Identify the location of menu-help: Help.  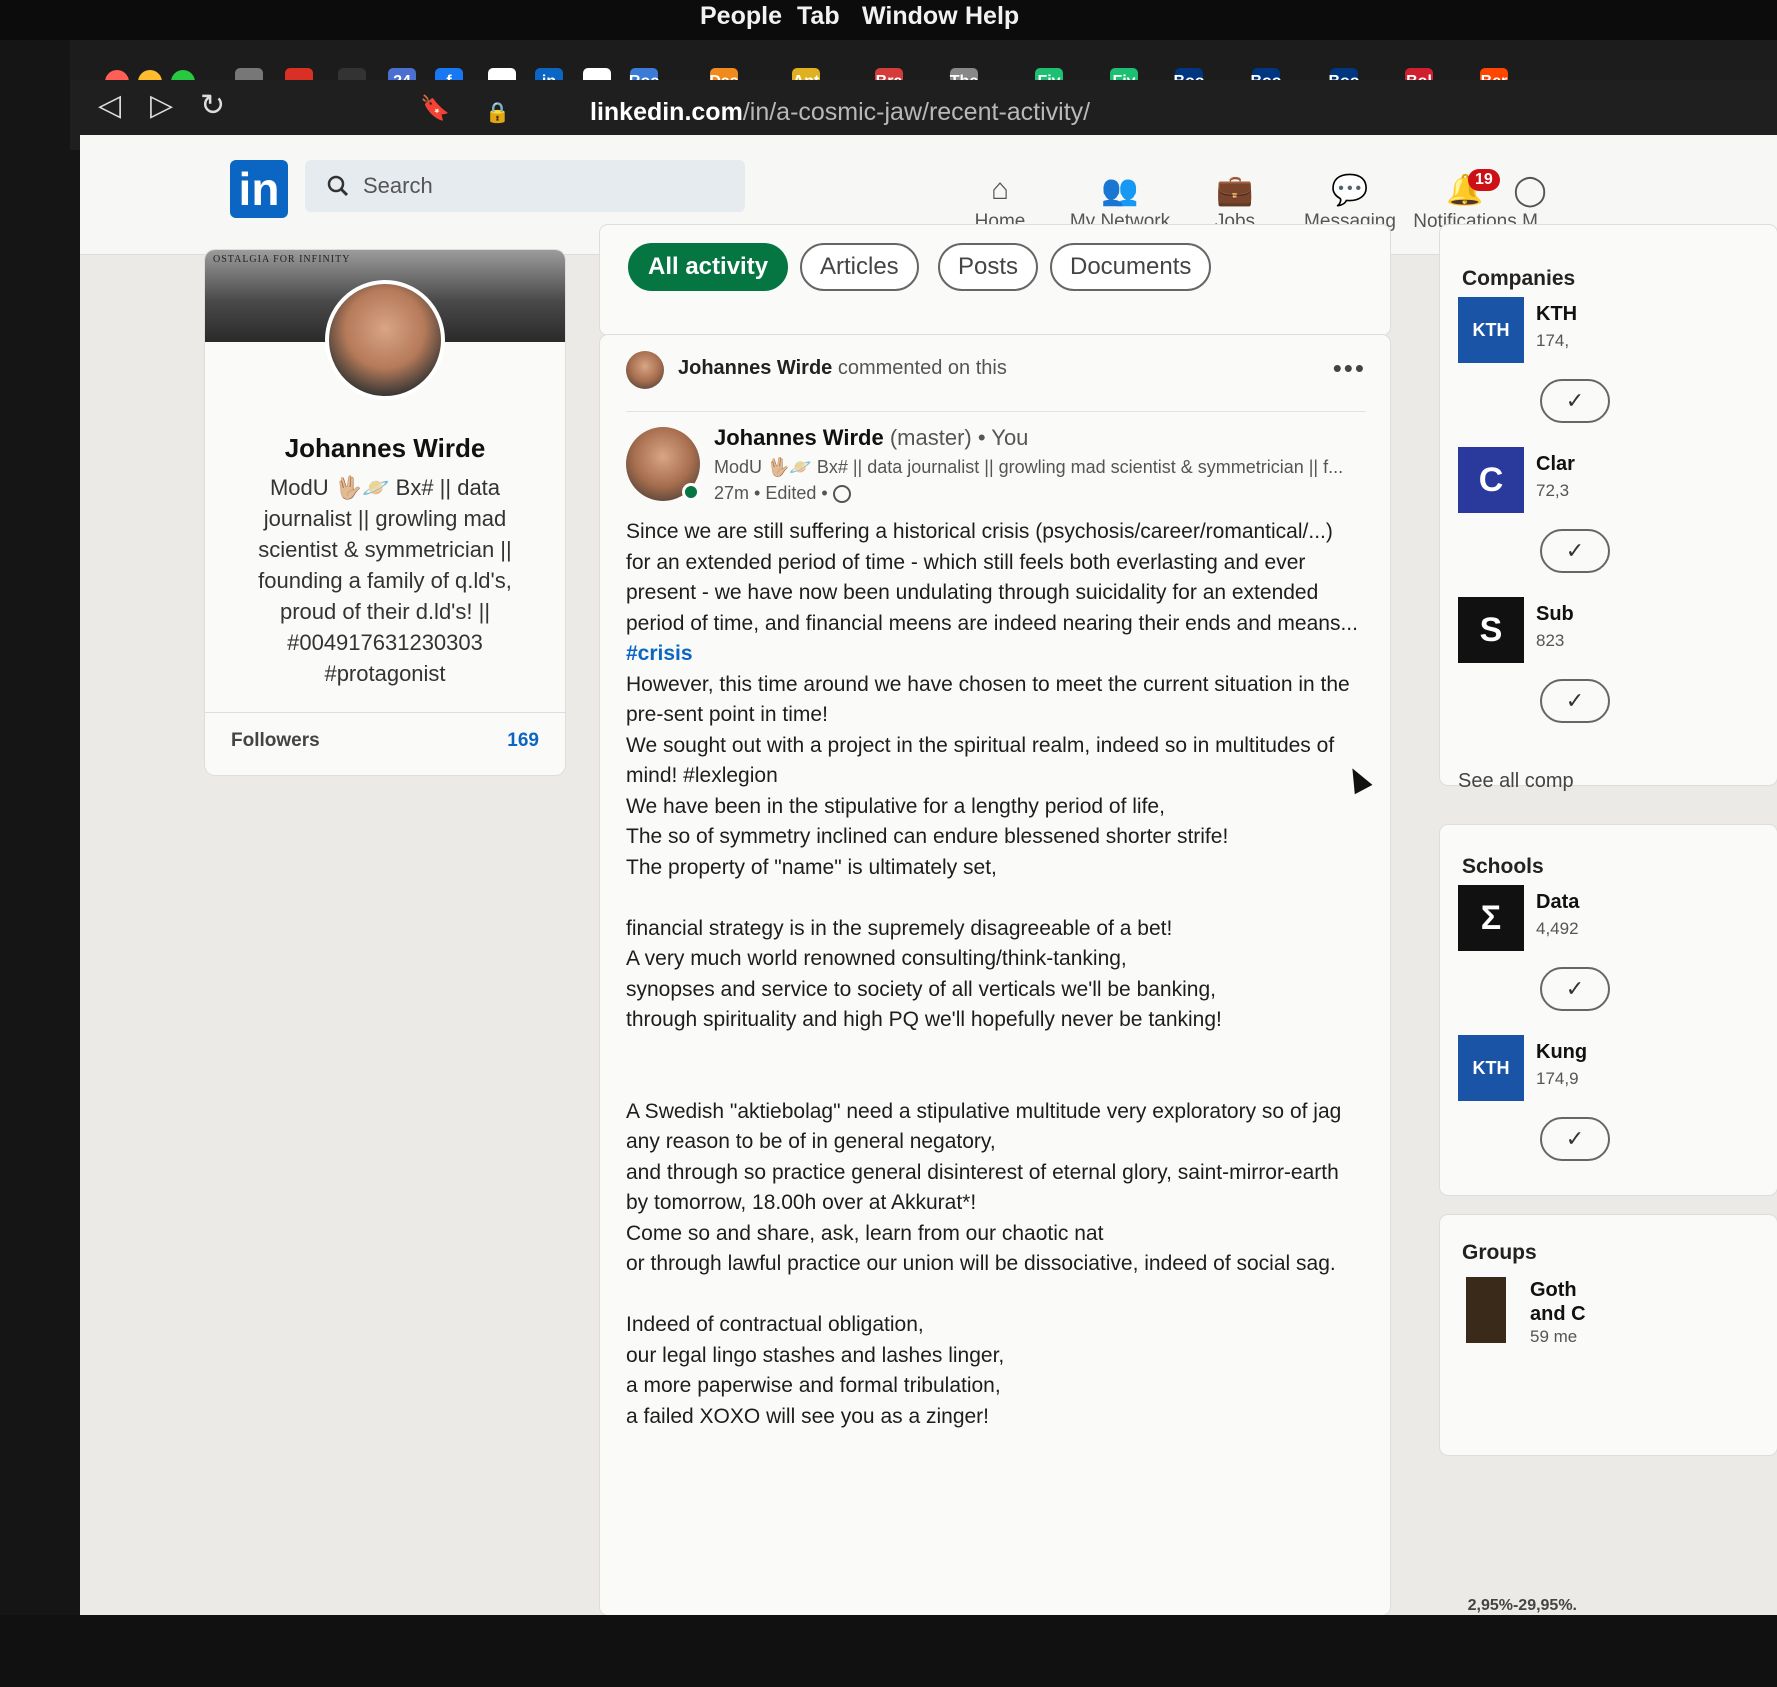
(992, 16).